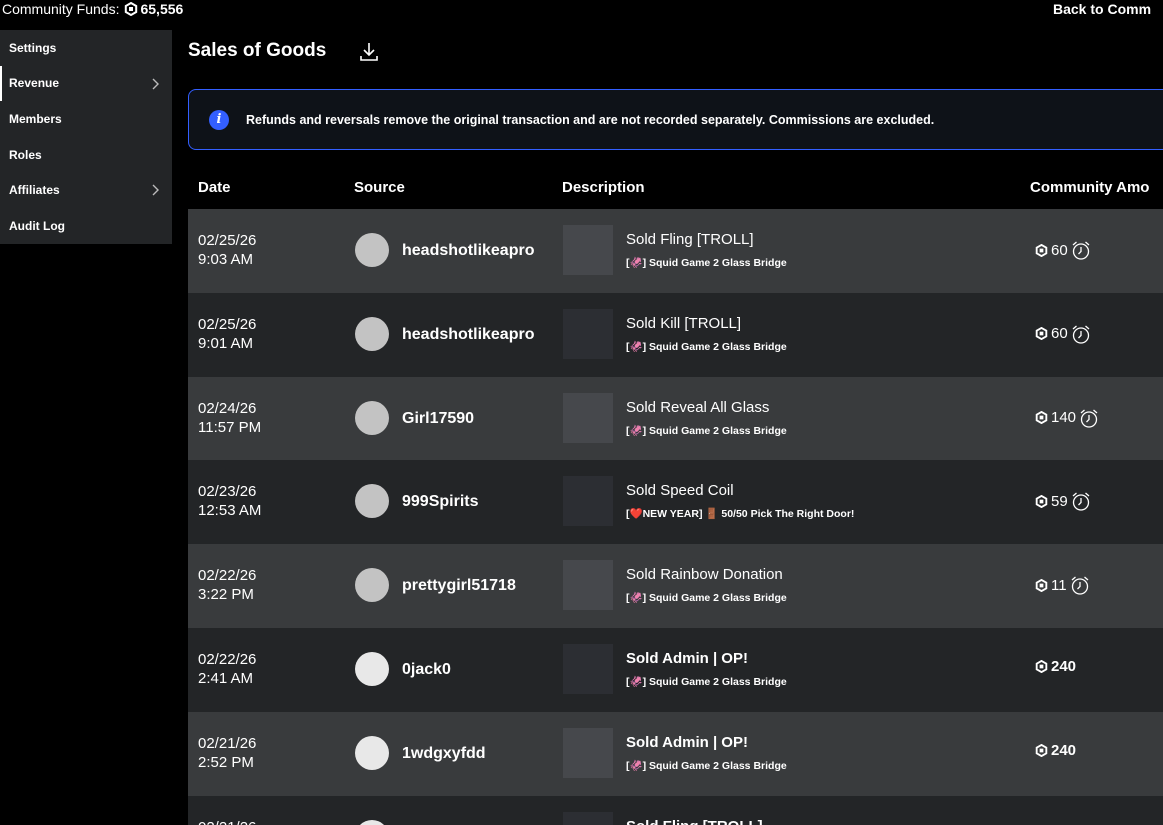  What do you see at coordinates (227, 250) in the screenshot?
I see `row-date: 02/25/26 9:03 AM` at bounding box center [227, 250].